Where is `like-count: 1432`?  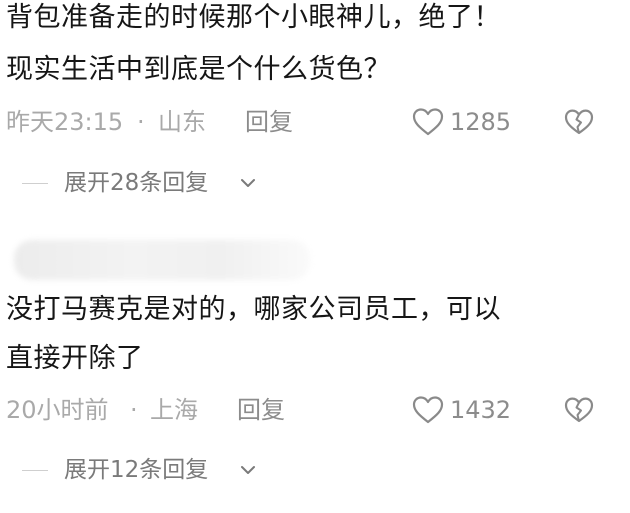
like-count: 1432 is located at coordinates (481, 410).